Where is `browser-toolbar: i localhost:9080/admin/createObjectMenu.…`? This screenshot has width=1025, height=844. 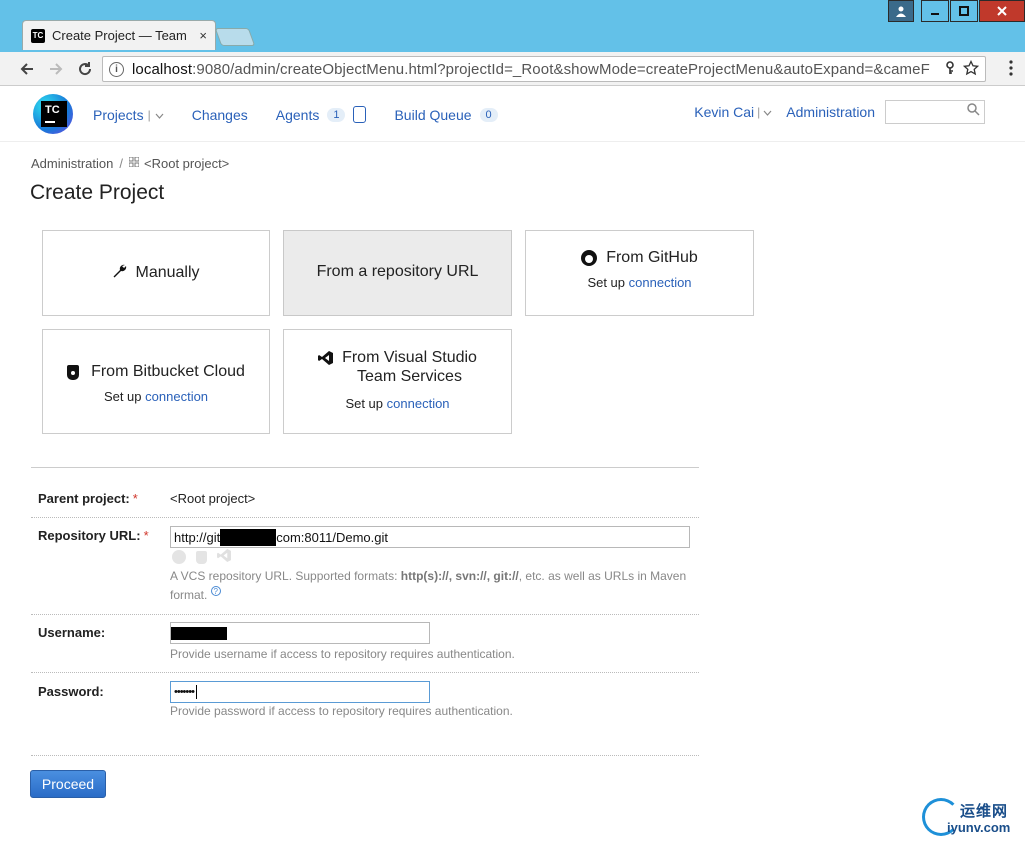
browser-toolbar: i localhost:9080/admin/createObjectMenu.… is located at coordinates (512, 69).